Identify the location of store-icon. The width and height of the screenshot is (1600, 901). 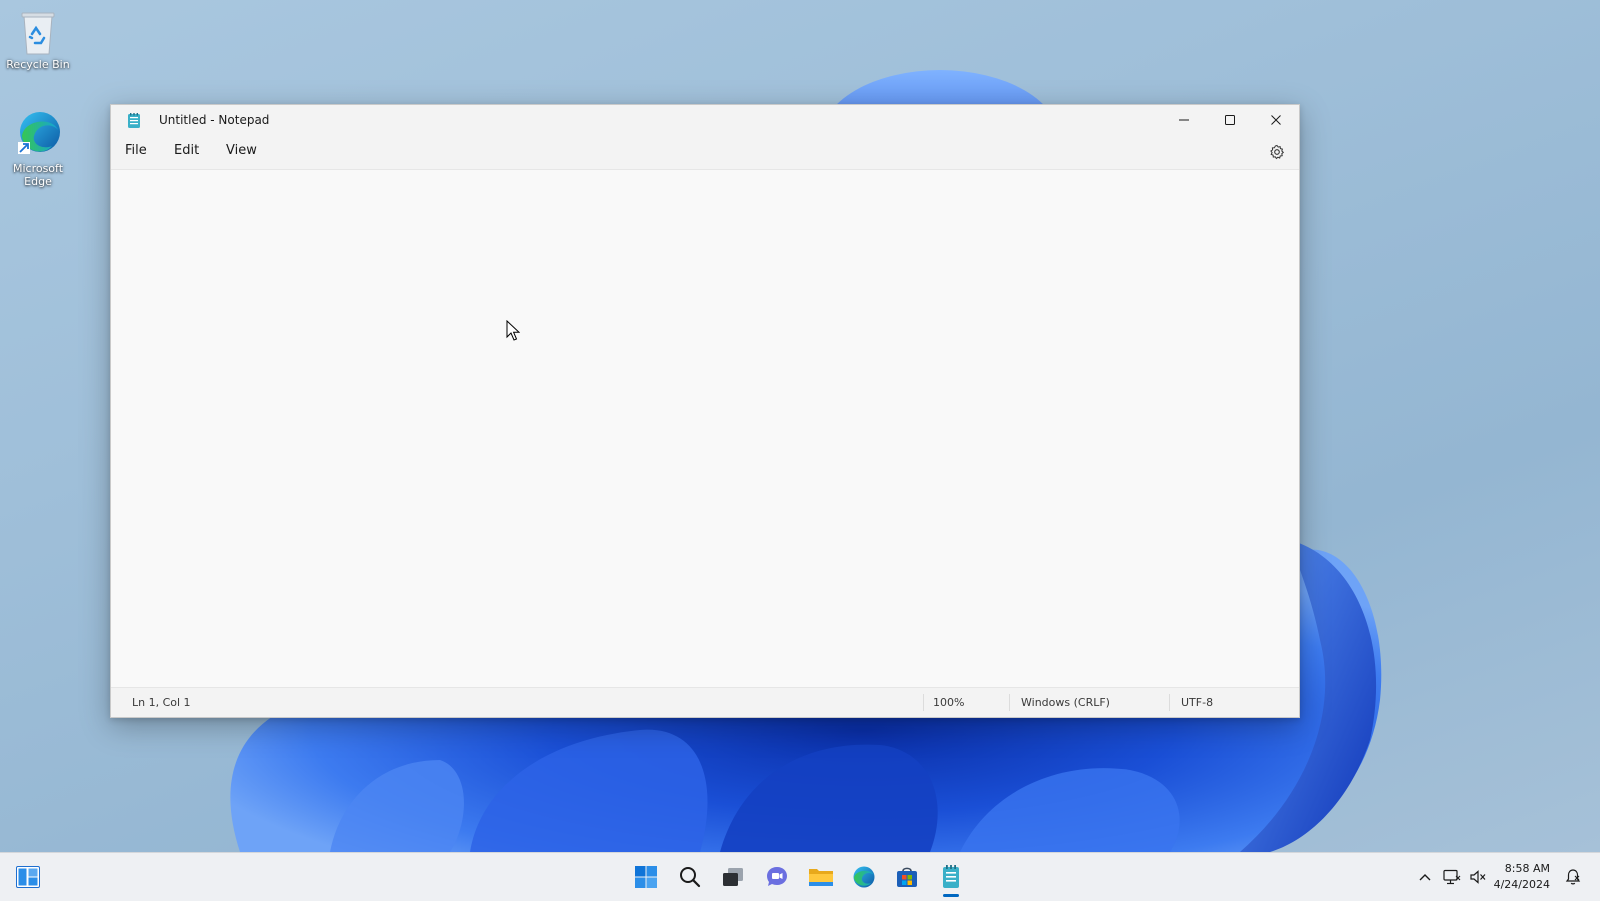
(907, 877).